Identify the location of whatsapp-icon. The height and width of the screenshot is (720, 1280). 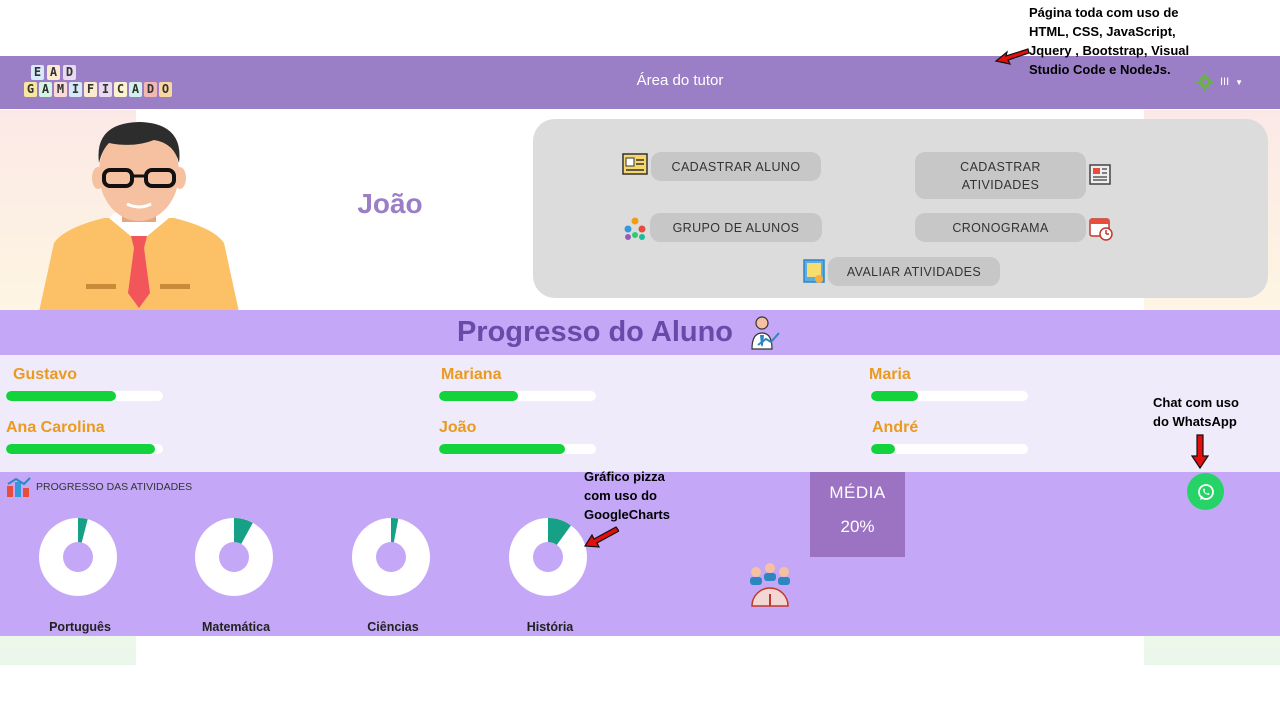
(1205, 491).